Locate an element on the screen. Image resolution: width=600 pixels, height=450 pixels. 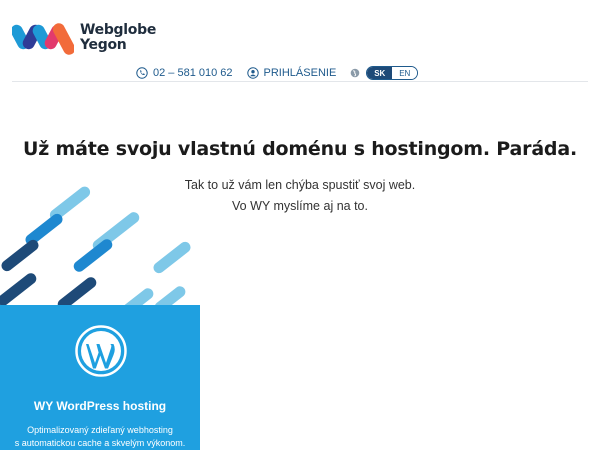
language-switch: SK EN is located at coordinates (392, 73).